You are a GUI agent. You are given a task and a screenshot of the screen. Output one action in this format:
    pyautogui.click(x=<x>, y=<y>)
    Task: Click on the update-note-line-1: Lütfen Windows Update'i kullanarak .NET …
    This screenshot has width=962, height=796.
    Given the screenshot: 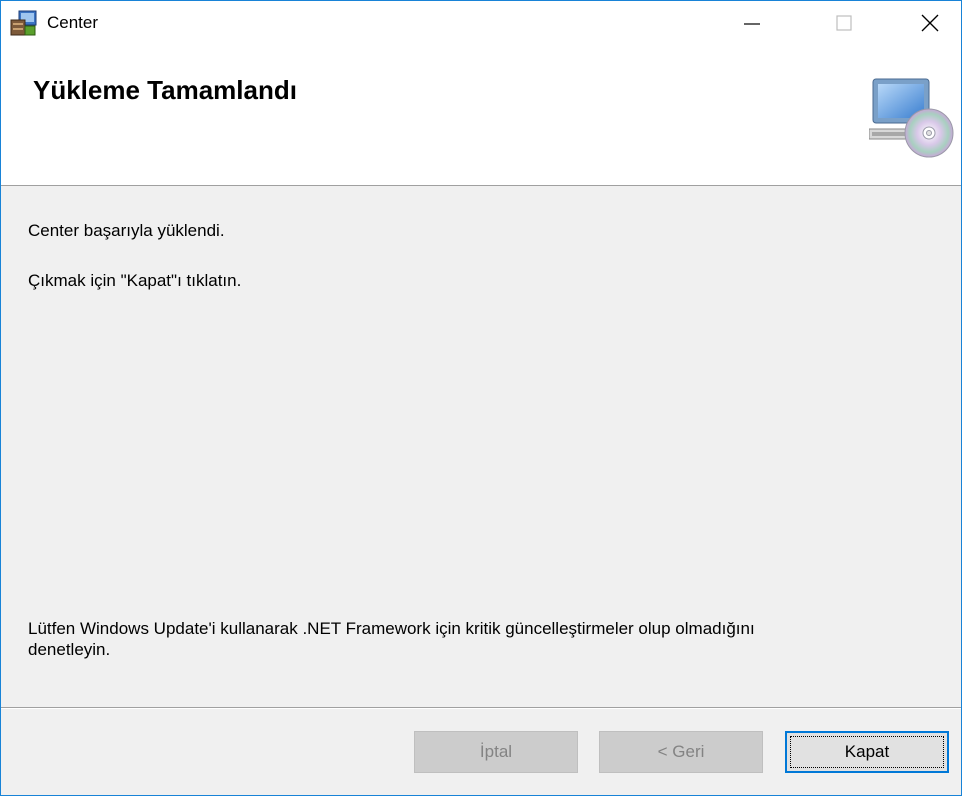 What is the action you would take?
    pyautogui.click(x=391, y=628)
    